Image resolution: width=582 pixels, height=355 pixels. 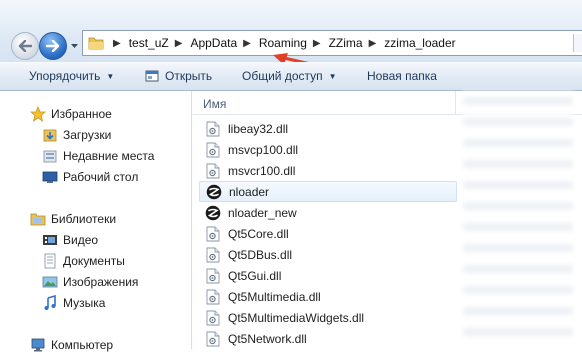 What do you see at coordinates (81, 114) in the screenshot?
I see `nav-favorites-label: Избранное` at bounding box center [81, 114].